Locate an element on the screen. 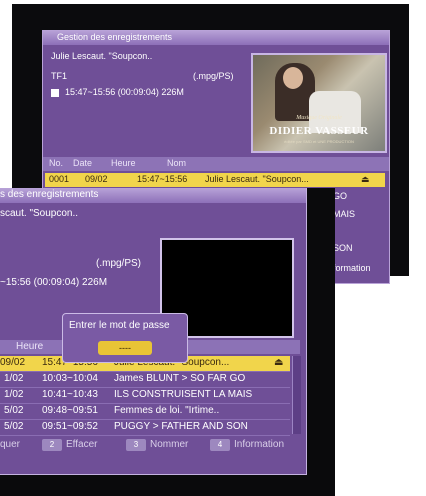  row-date: 09/02 is located at coordinates (13, 362).